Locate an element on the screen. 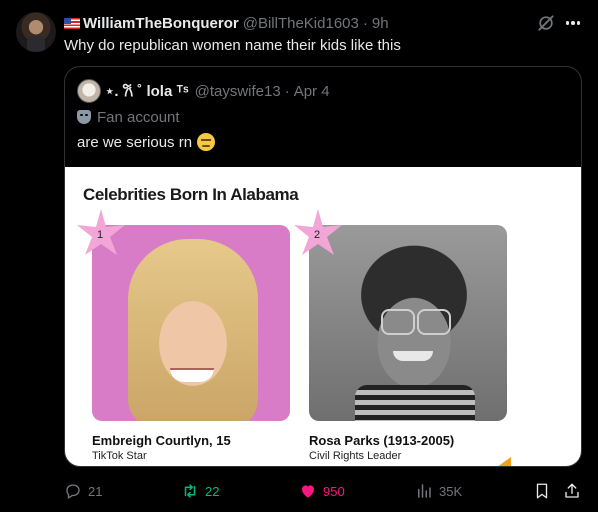 This screenshot has height=512, width=598. expressionless-face-icon is located at coordinates (206, 142).